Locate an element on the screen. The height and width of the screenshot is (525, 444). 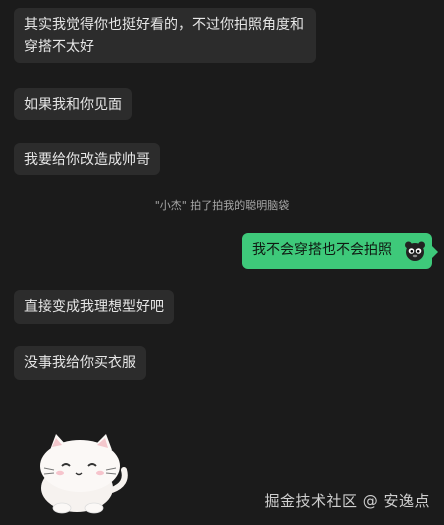
message-bubble-received: 其实我觉得你也挺好看的，不过你拍照角度和 穿搭不太好 is located at coordinates (165, 35).